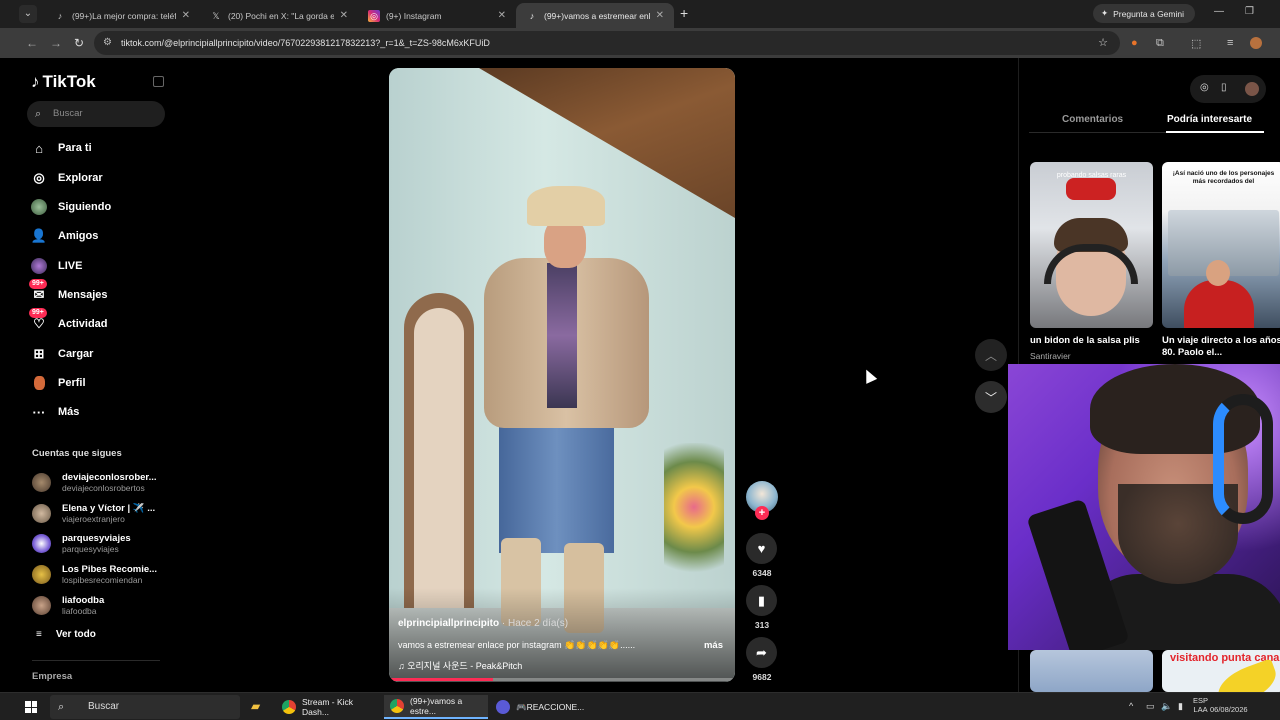 This screenshot has height=720, width=1280. I want to click on minimize-icon: —, so click(1219, 11).